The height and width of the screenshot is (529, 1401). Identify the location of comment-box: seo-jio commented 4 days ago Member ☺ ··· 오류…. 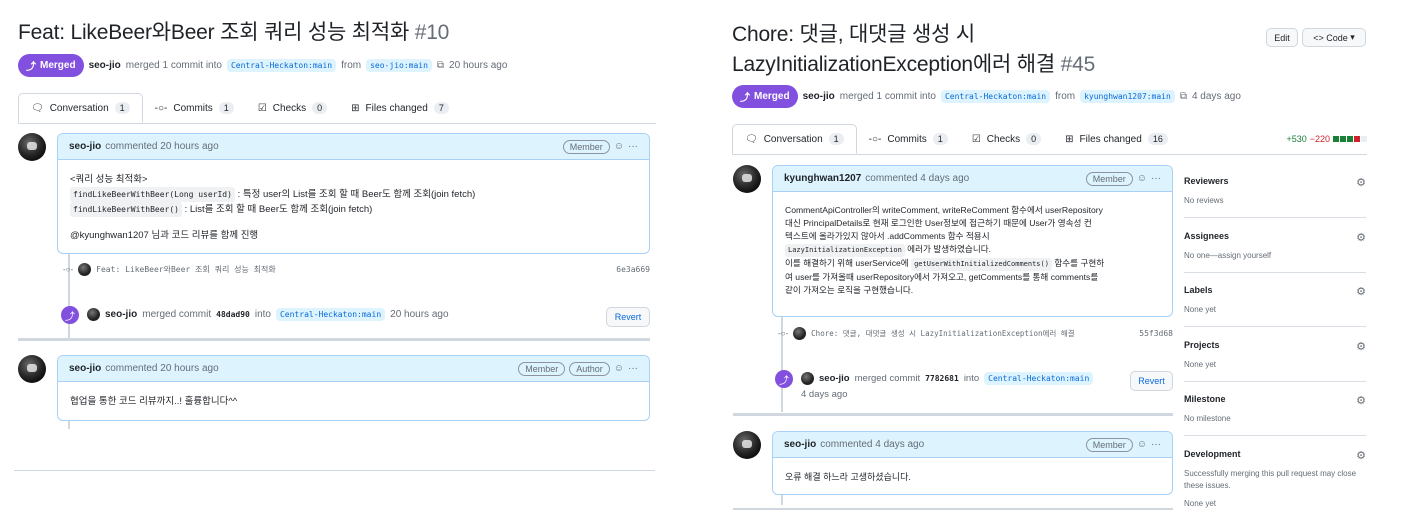
(972, 463).